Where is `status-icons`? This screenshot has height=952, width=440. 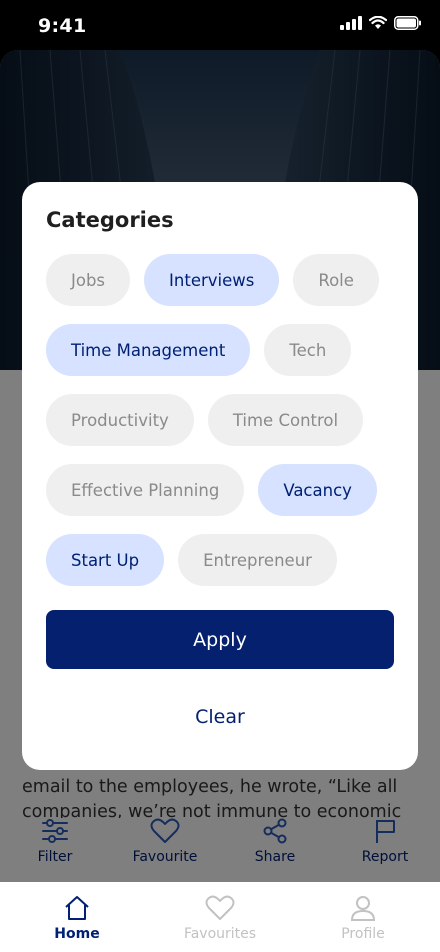
status-icons is located at coordinates (381, 23).